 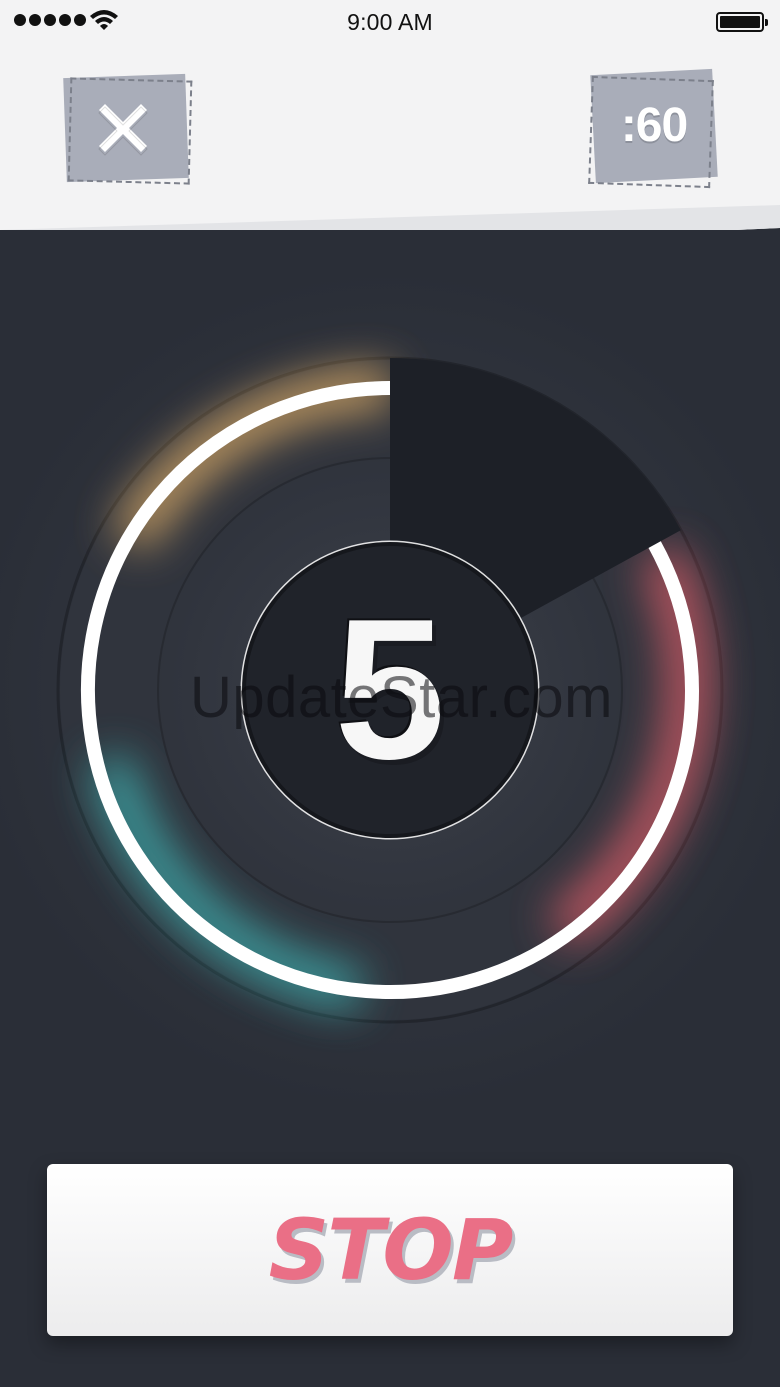 What do you see at coordinates (50, 20) in the screenshot?
I see `signal-icon` at bounding box center [50, 20].